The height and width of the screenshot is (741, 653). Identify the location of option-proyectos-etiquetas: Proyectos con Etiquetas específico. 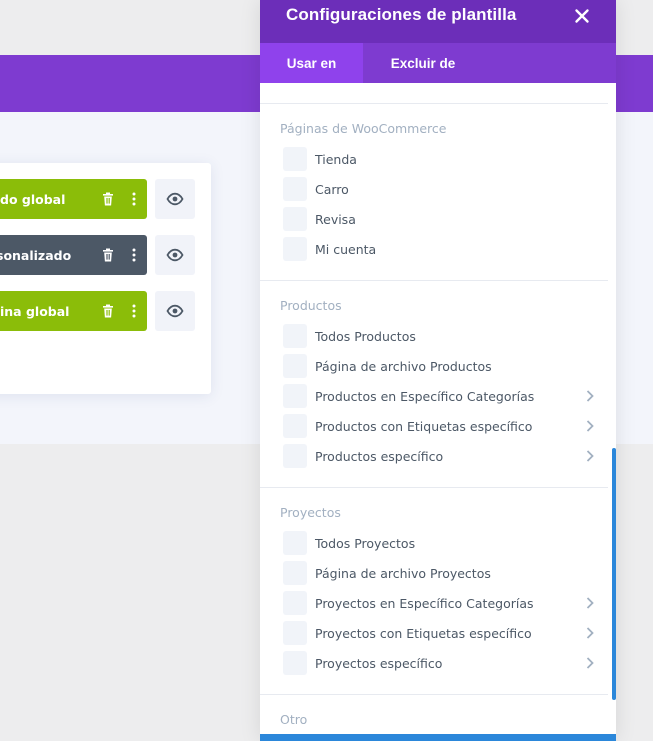
(443, 633).